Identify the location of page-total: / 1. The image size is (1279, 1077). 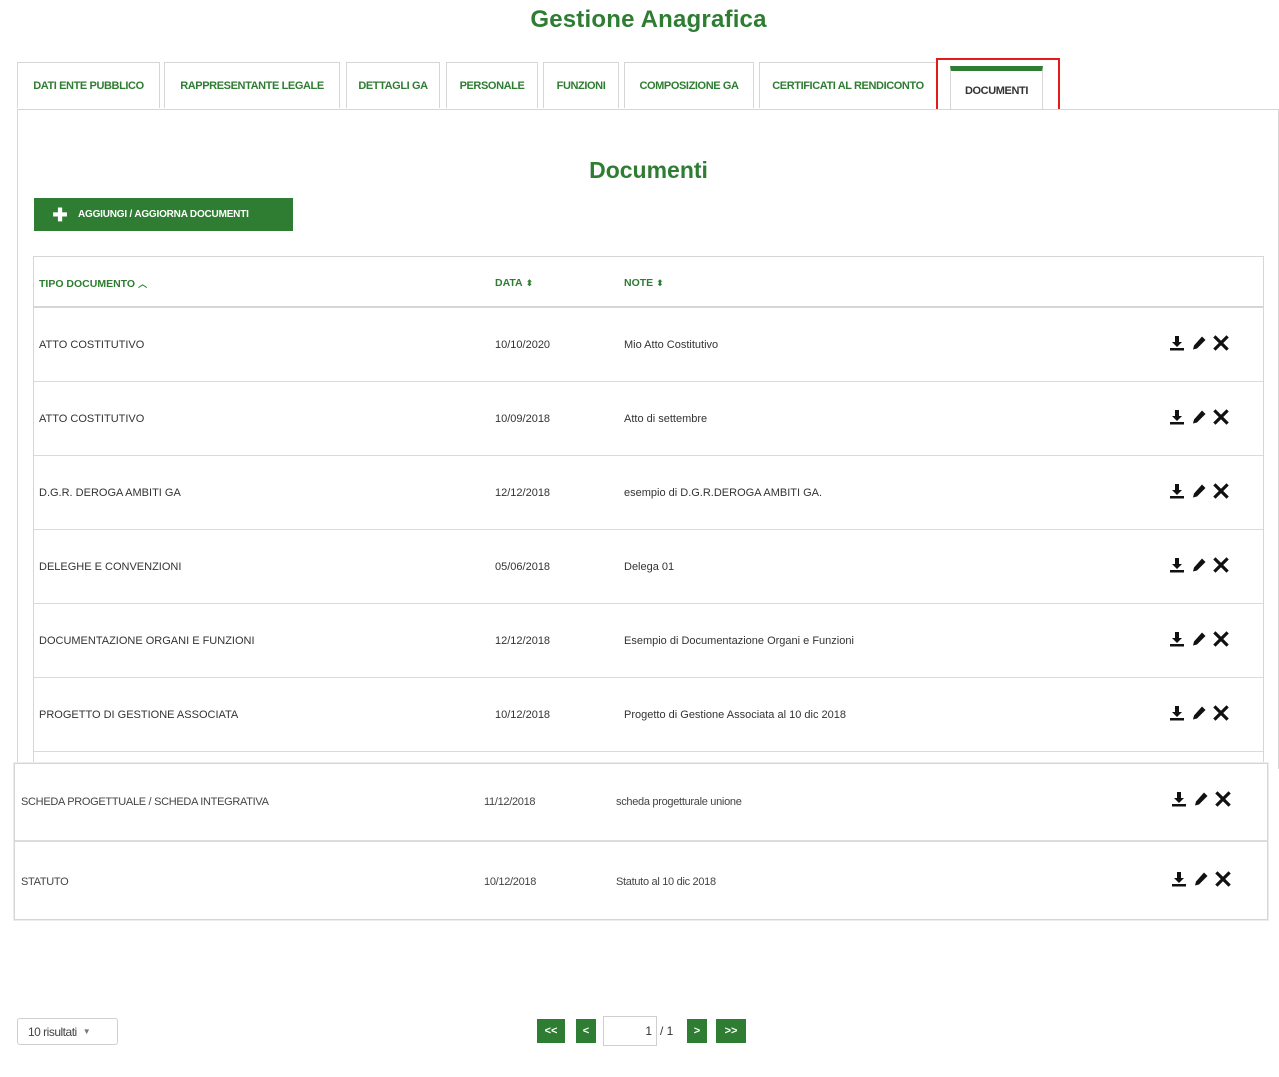
(667, 1031).